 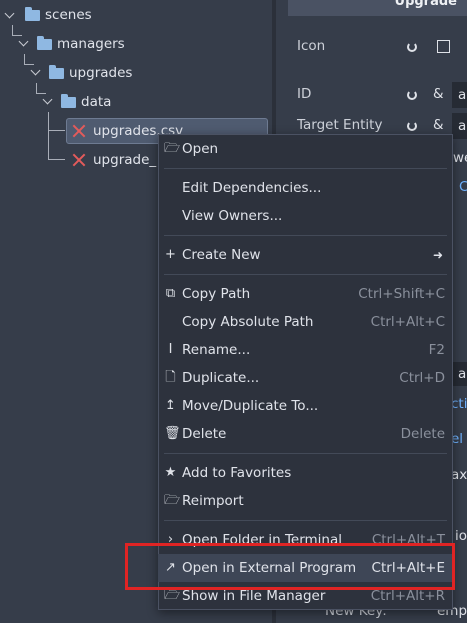 What do you see at coordinates (438, 255) in the screenshot?
I see `submenu-arrow-icon: ➜` at bounding box center [438, 255].